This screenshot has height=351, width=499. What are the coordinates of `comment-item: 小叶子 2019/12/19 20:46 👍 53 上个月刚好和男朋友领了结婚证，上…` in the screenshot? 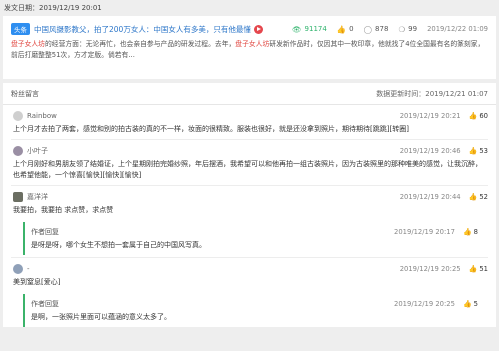 It's located at (249, 162).